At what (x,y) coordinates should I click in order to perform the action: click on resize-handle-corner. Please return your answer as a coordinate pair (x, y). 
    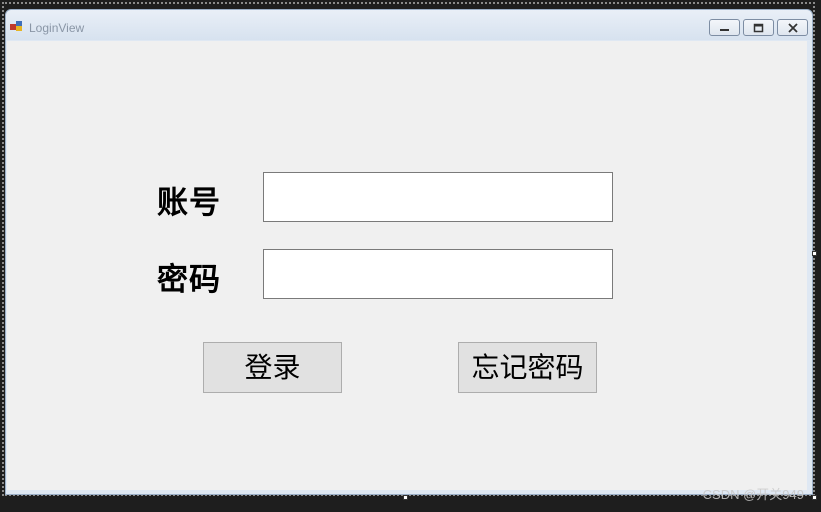
    Looking at the image, I should click on (814, 497).